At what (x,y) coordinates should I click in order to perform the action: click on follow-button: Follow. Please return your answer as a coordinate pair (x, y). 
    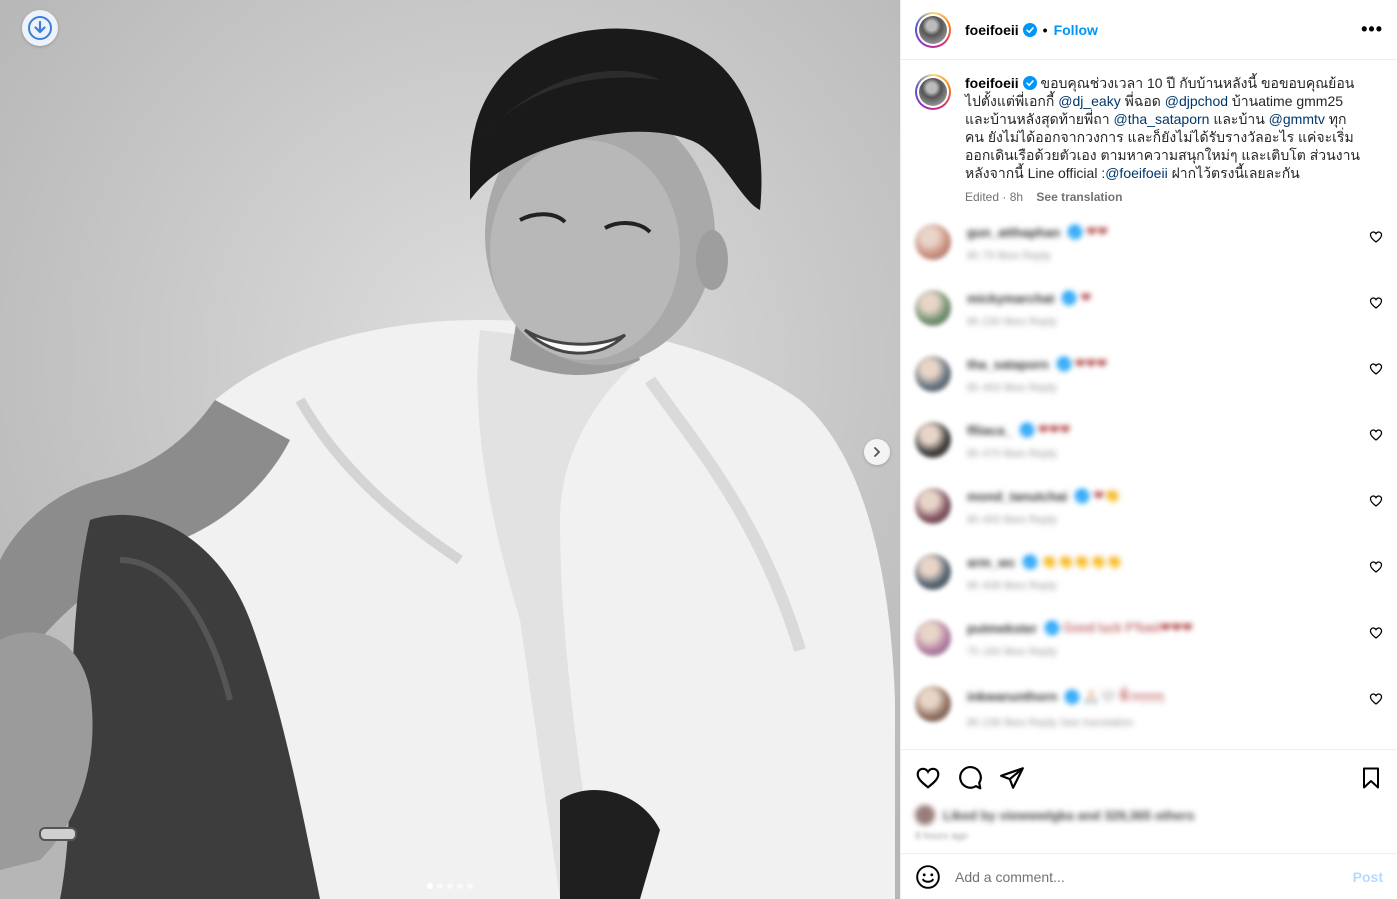
    Looking at the image, I should click on (1076, 30).